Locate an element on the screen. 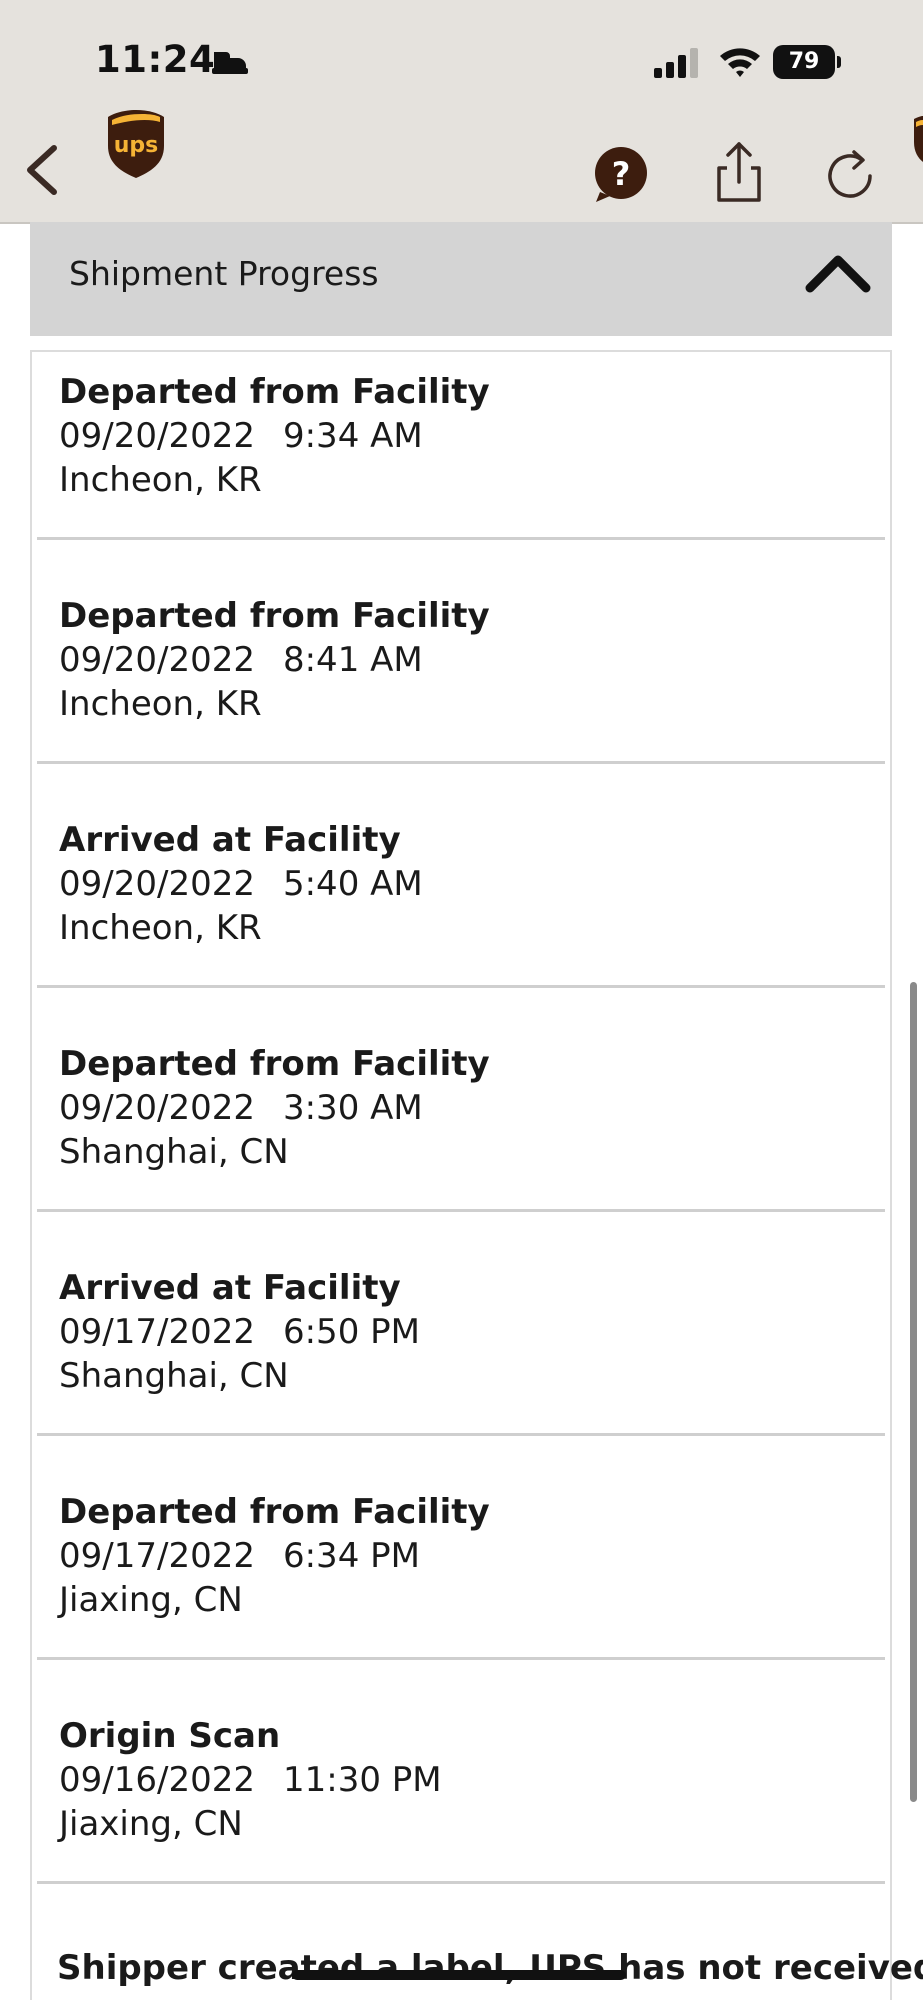 The height and width of the screenshot is (2000, 923). event-time: 3:30 AM is located at coordinates (352, 1108).